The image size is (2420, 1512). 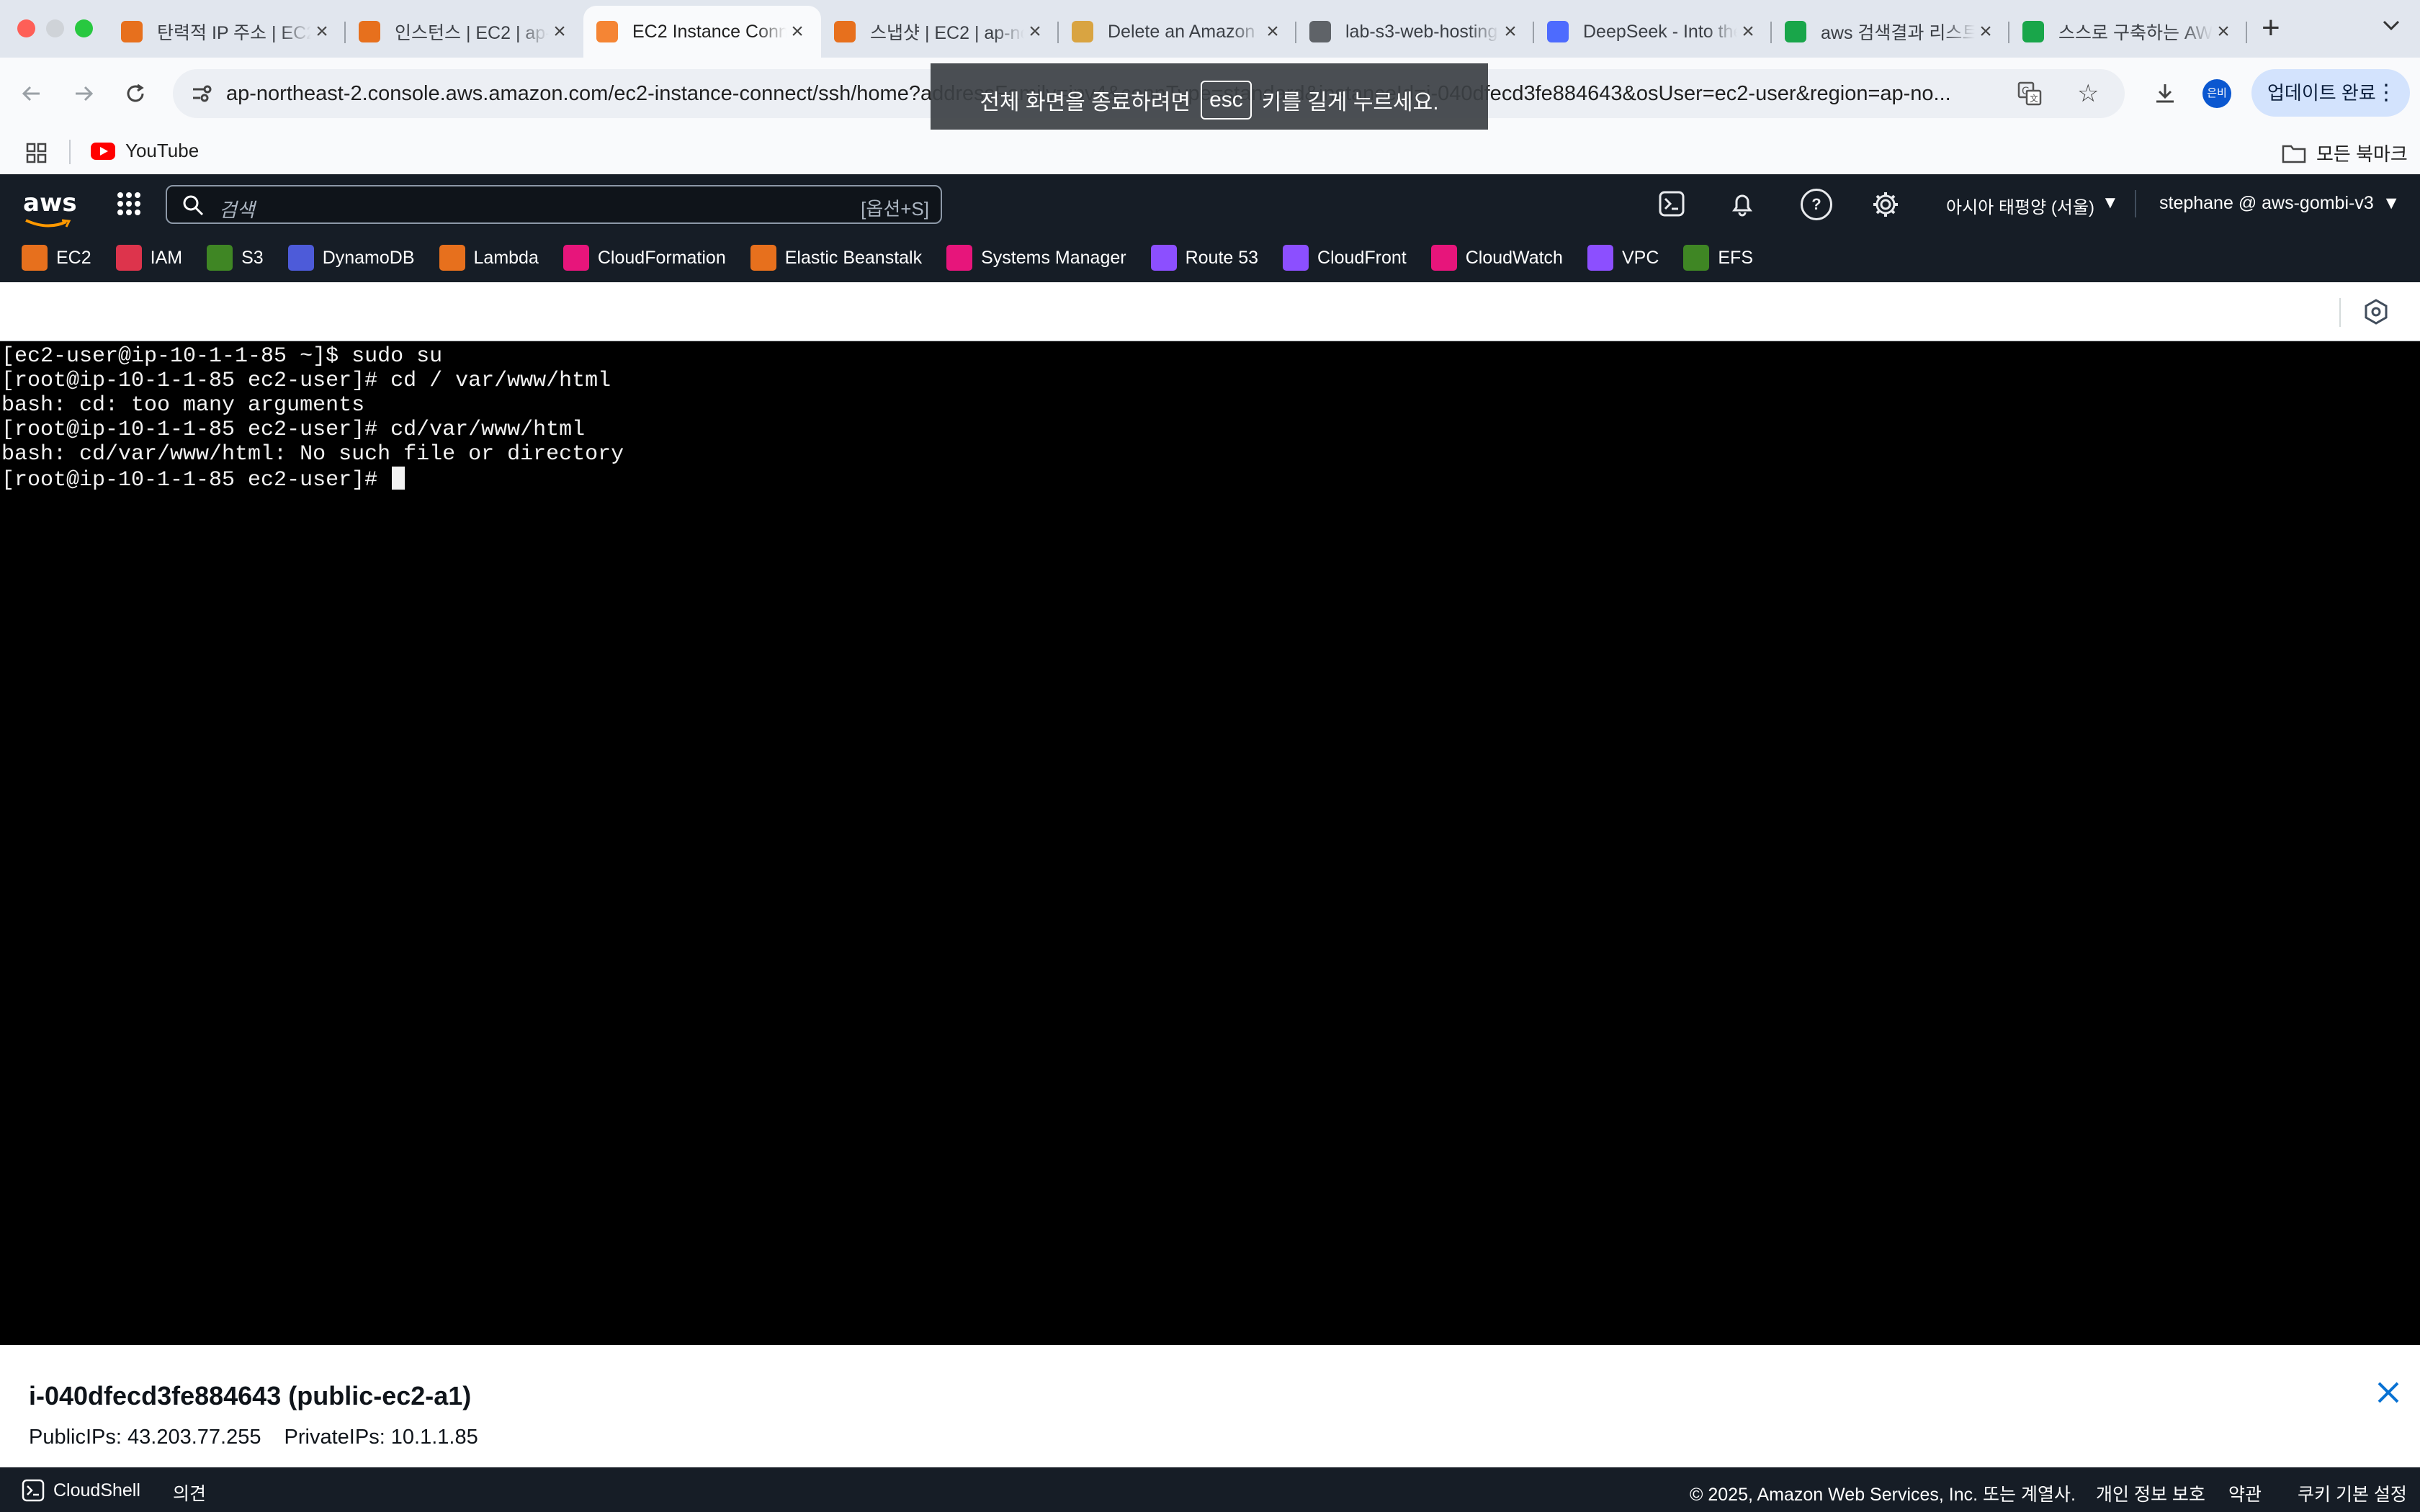 What do you see at coordinates (96, 1490) in the screenshot?
I see `cloudshell-label: CloudShell` at bounding box center [96, 1490].